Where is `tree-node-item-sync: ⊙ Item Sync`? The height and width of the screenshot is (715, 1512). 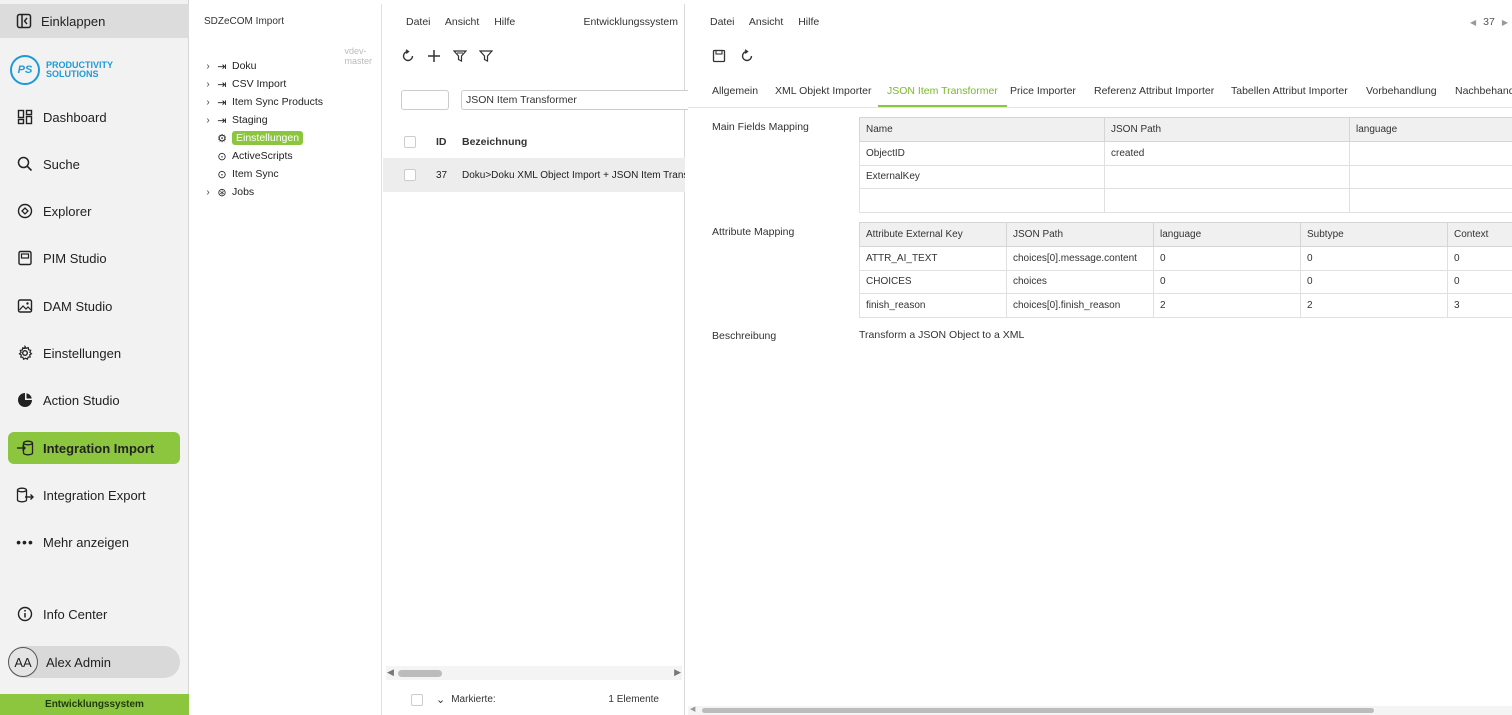 tree-node-item-sync: ⊙ Item Sync is located at coordinates (262, 174).